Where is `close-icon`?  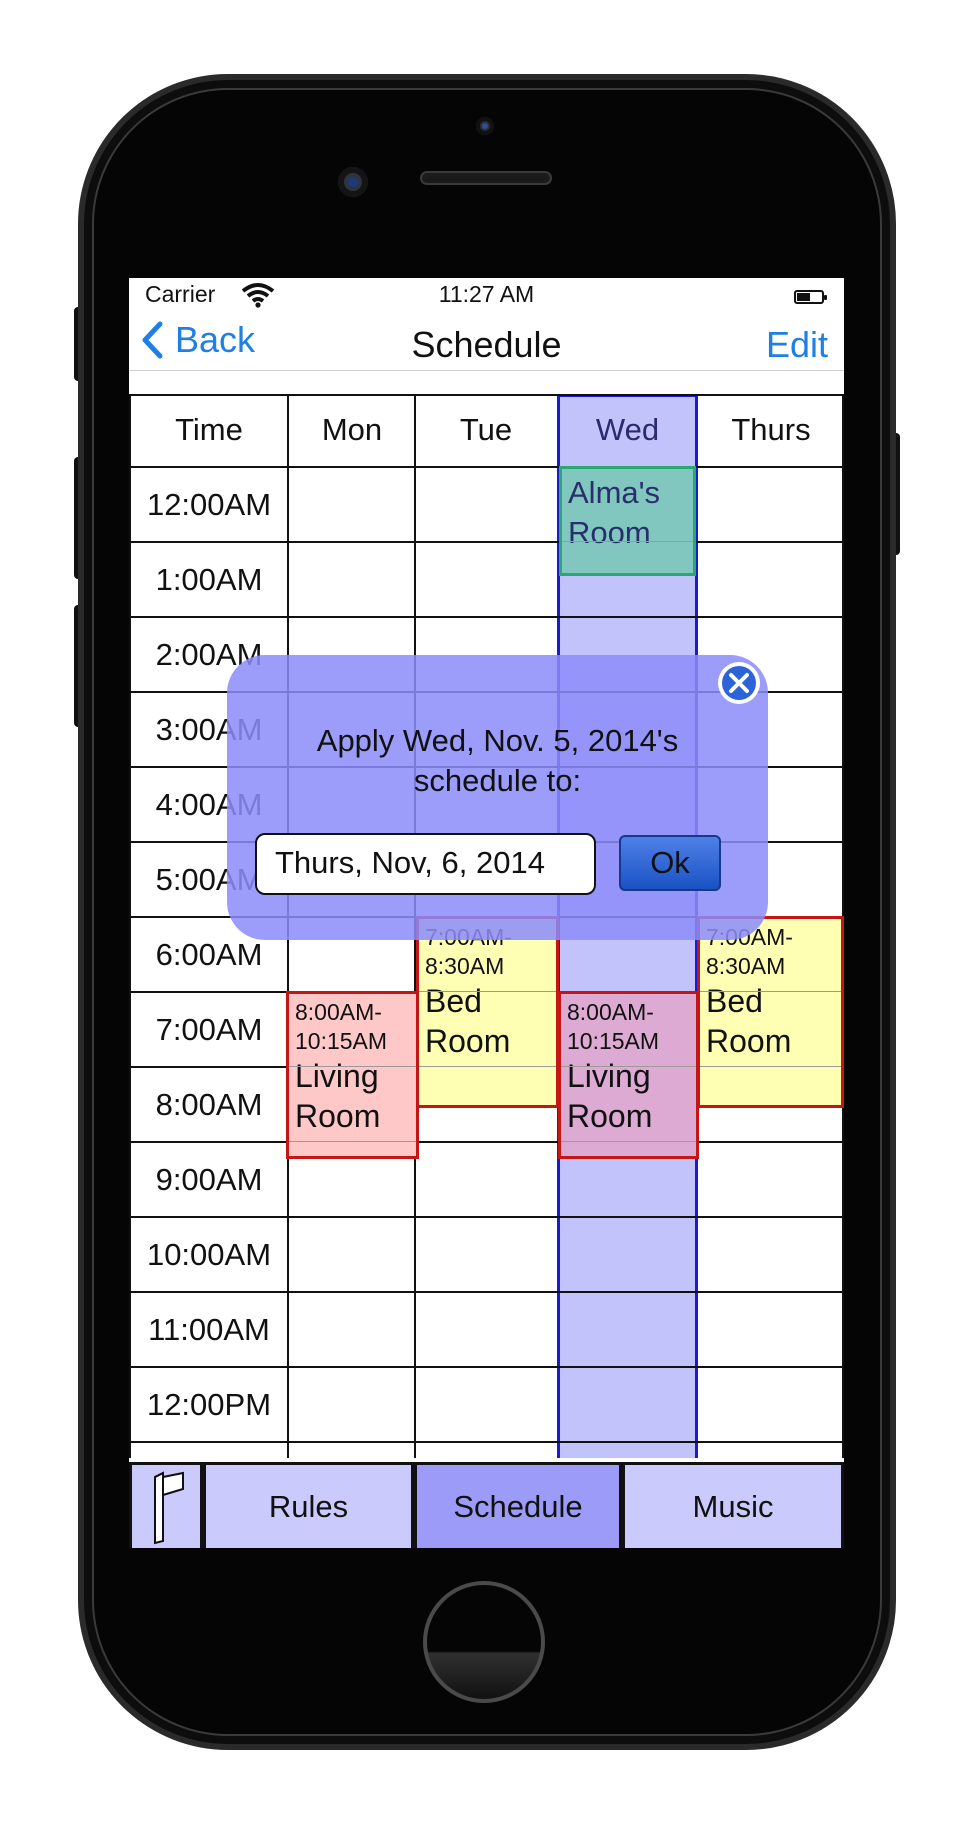 close-icon is located at coordinates (739, 683).